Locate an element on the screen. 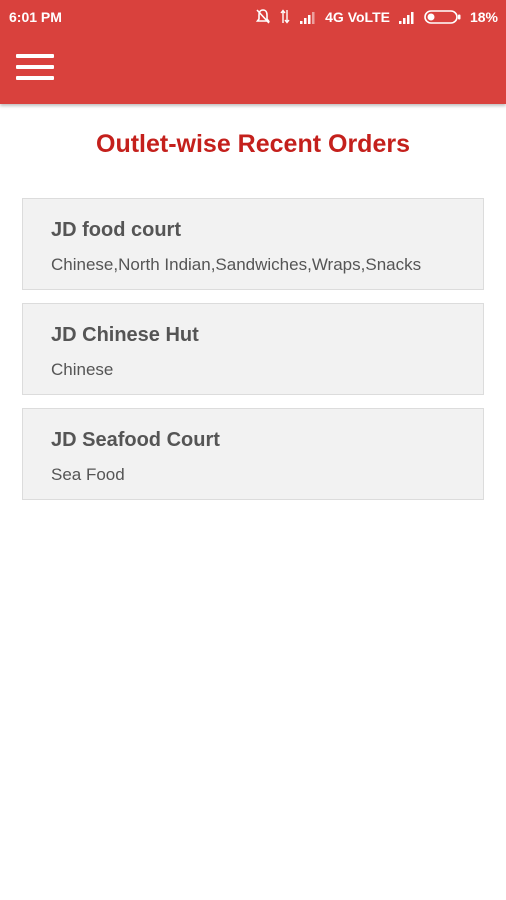 This screenshot has height=900, width=506. outlet-card: JD Seafood Court Sea Food is located at coordinates (253, 454).